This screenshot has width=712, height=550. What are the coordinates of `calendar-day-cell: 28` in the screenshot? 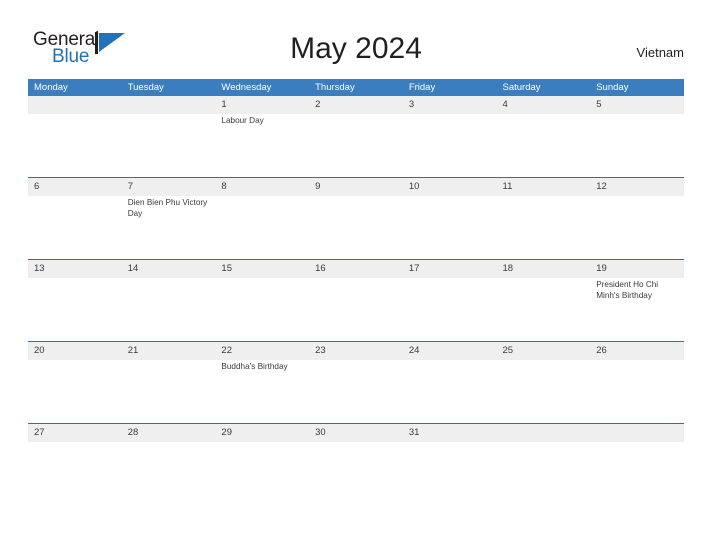 It's located at (169, 464).